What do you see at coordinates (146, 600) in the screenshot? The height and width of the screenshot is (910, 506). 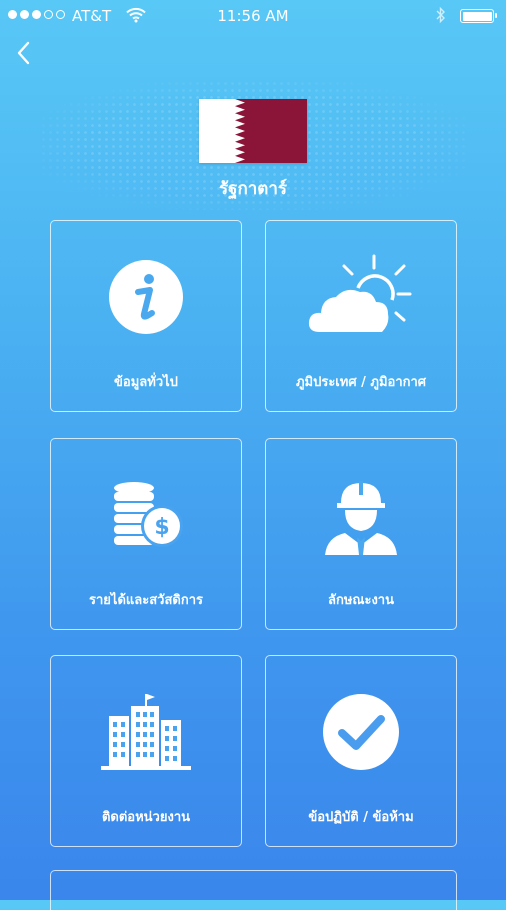 I see `card-label: รายได้และสวัสดิการ` at bounding box center [146, 600].